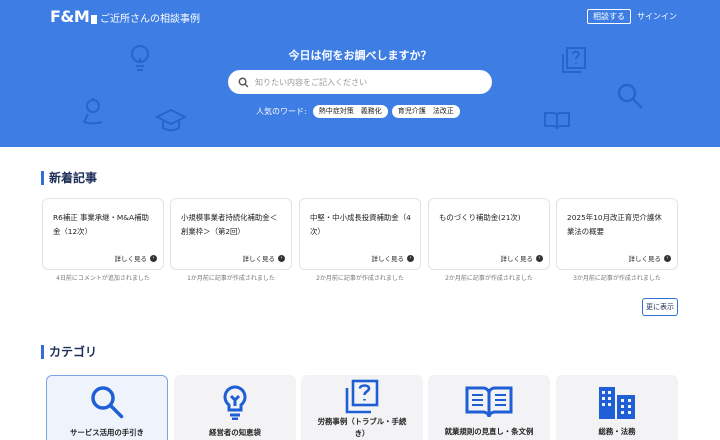 The width and height of the screenshot is (720, 440). I want to click on article-title: R6補正 事業承継・M&A補助金（12次）, so click(101, 224).